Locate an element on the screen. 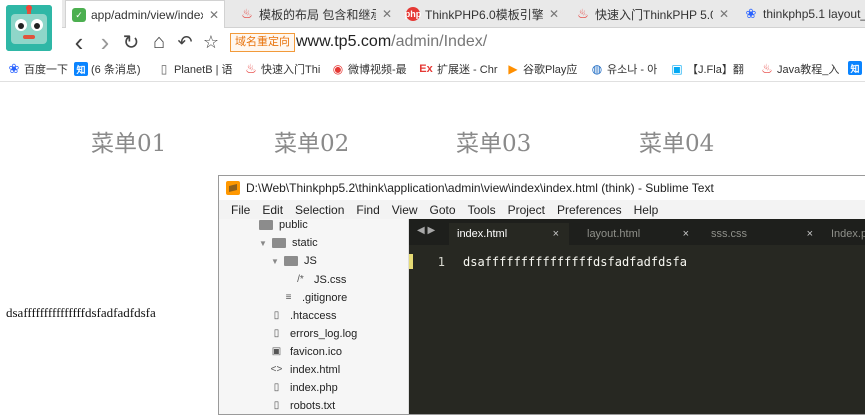  editor-tab-index-html: index.html × is located at coordinates (509, 234).